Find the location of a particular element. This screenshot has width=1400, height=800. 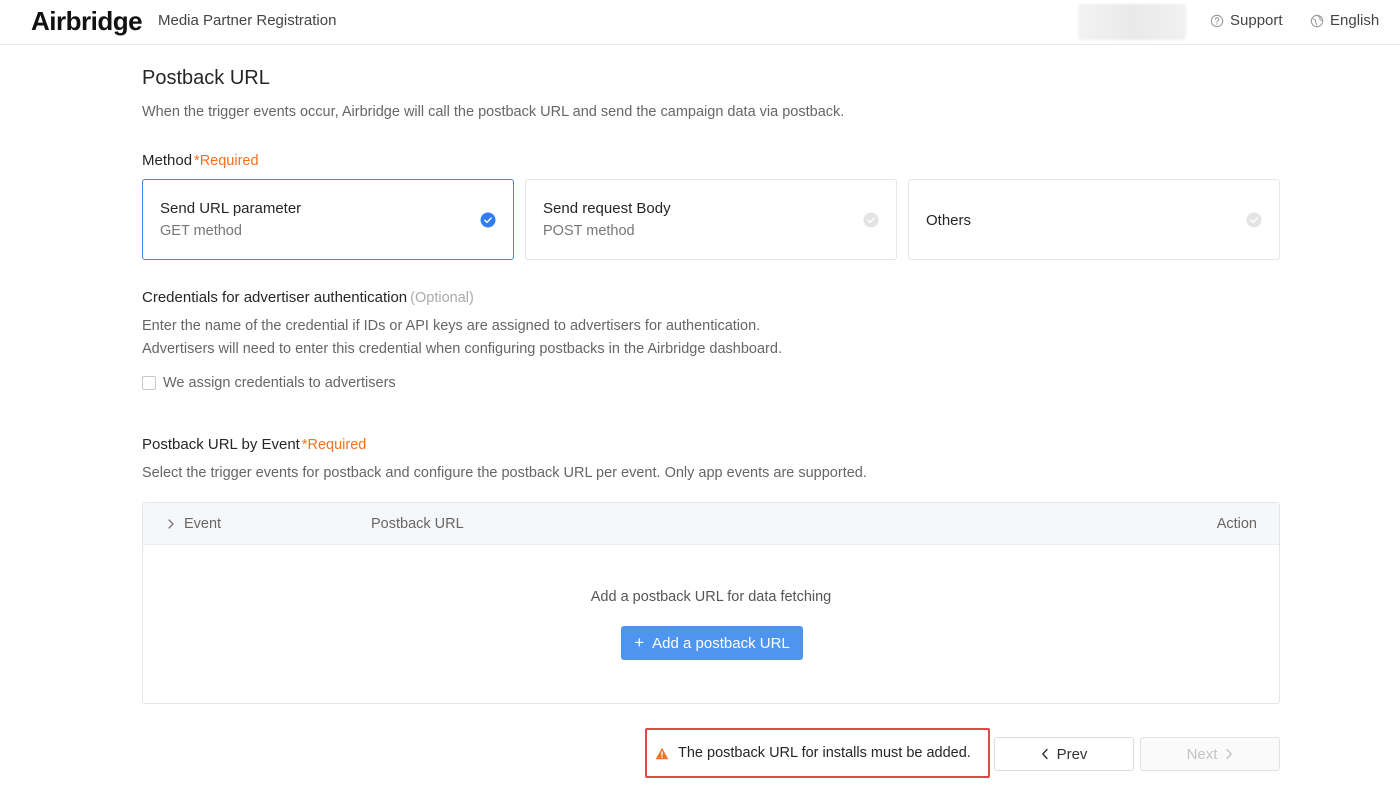

next-button: Next is located at coordinates (1210, 754).